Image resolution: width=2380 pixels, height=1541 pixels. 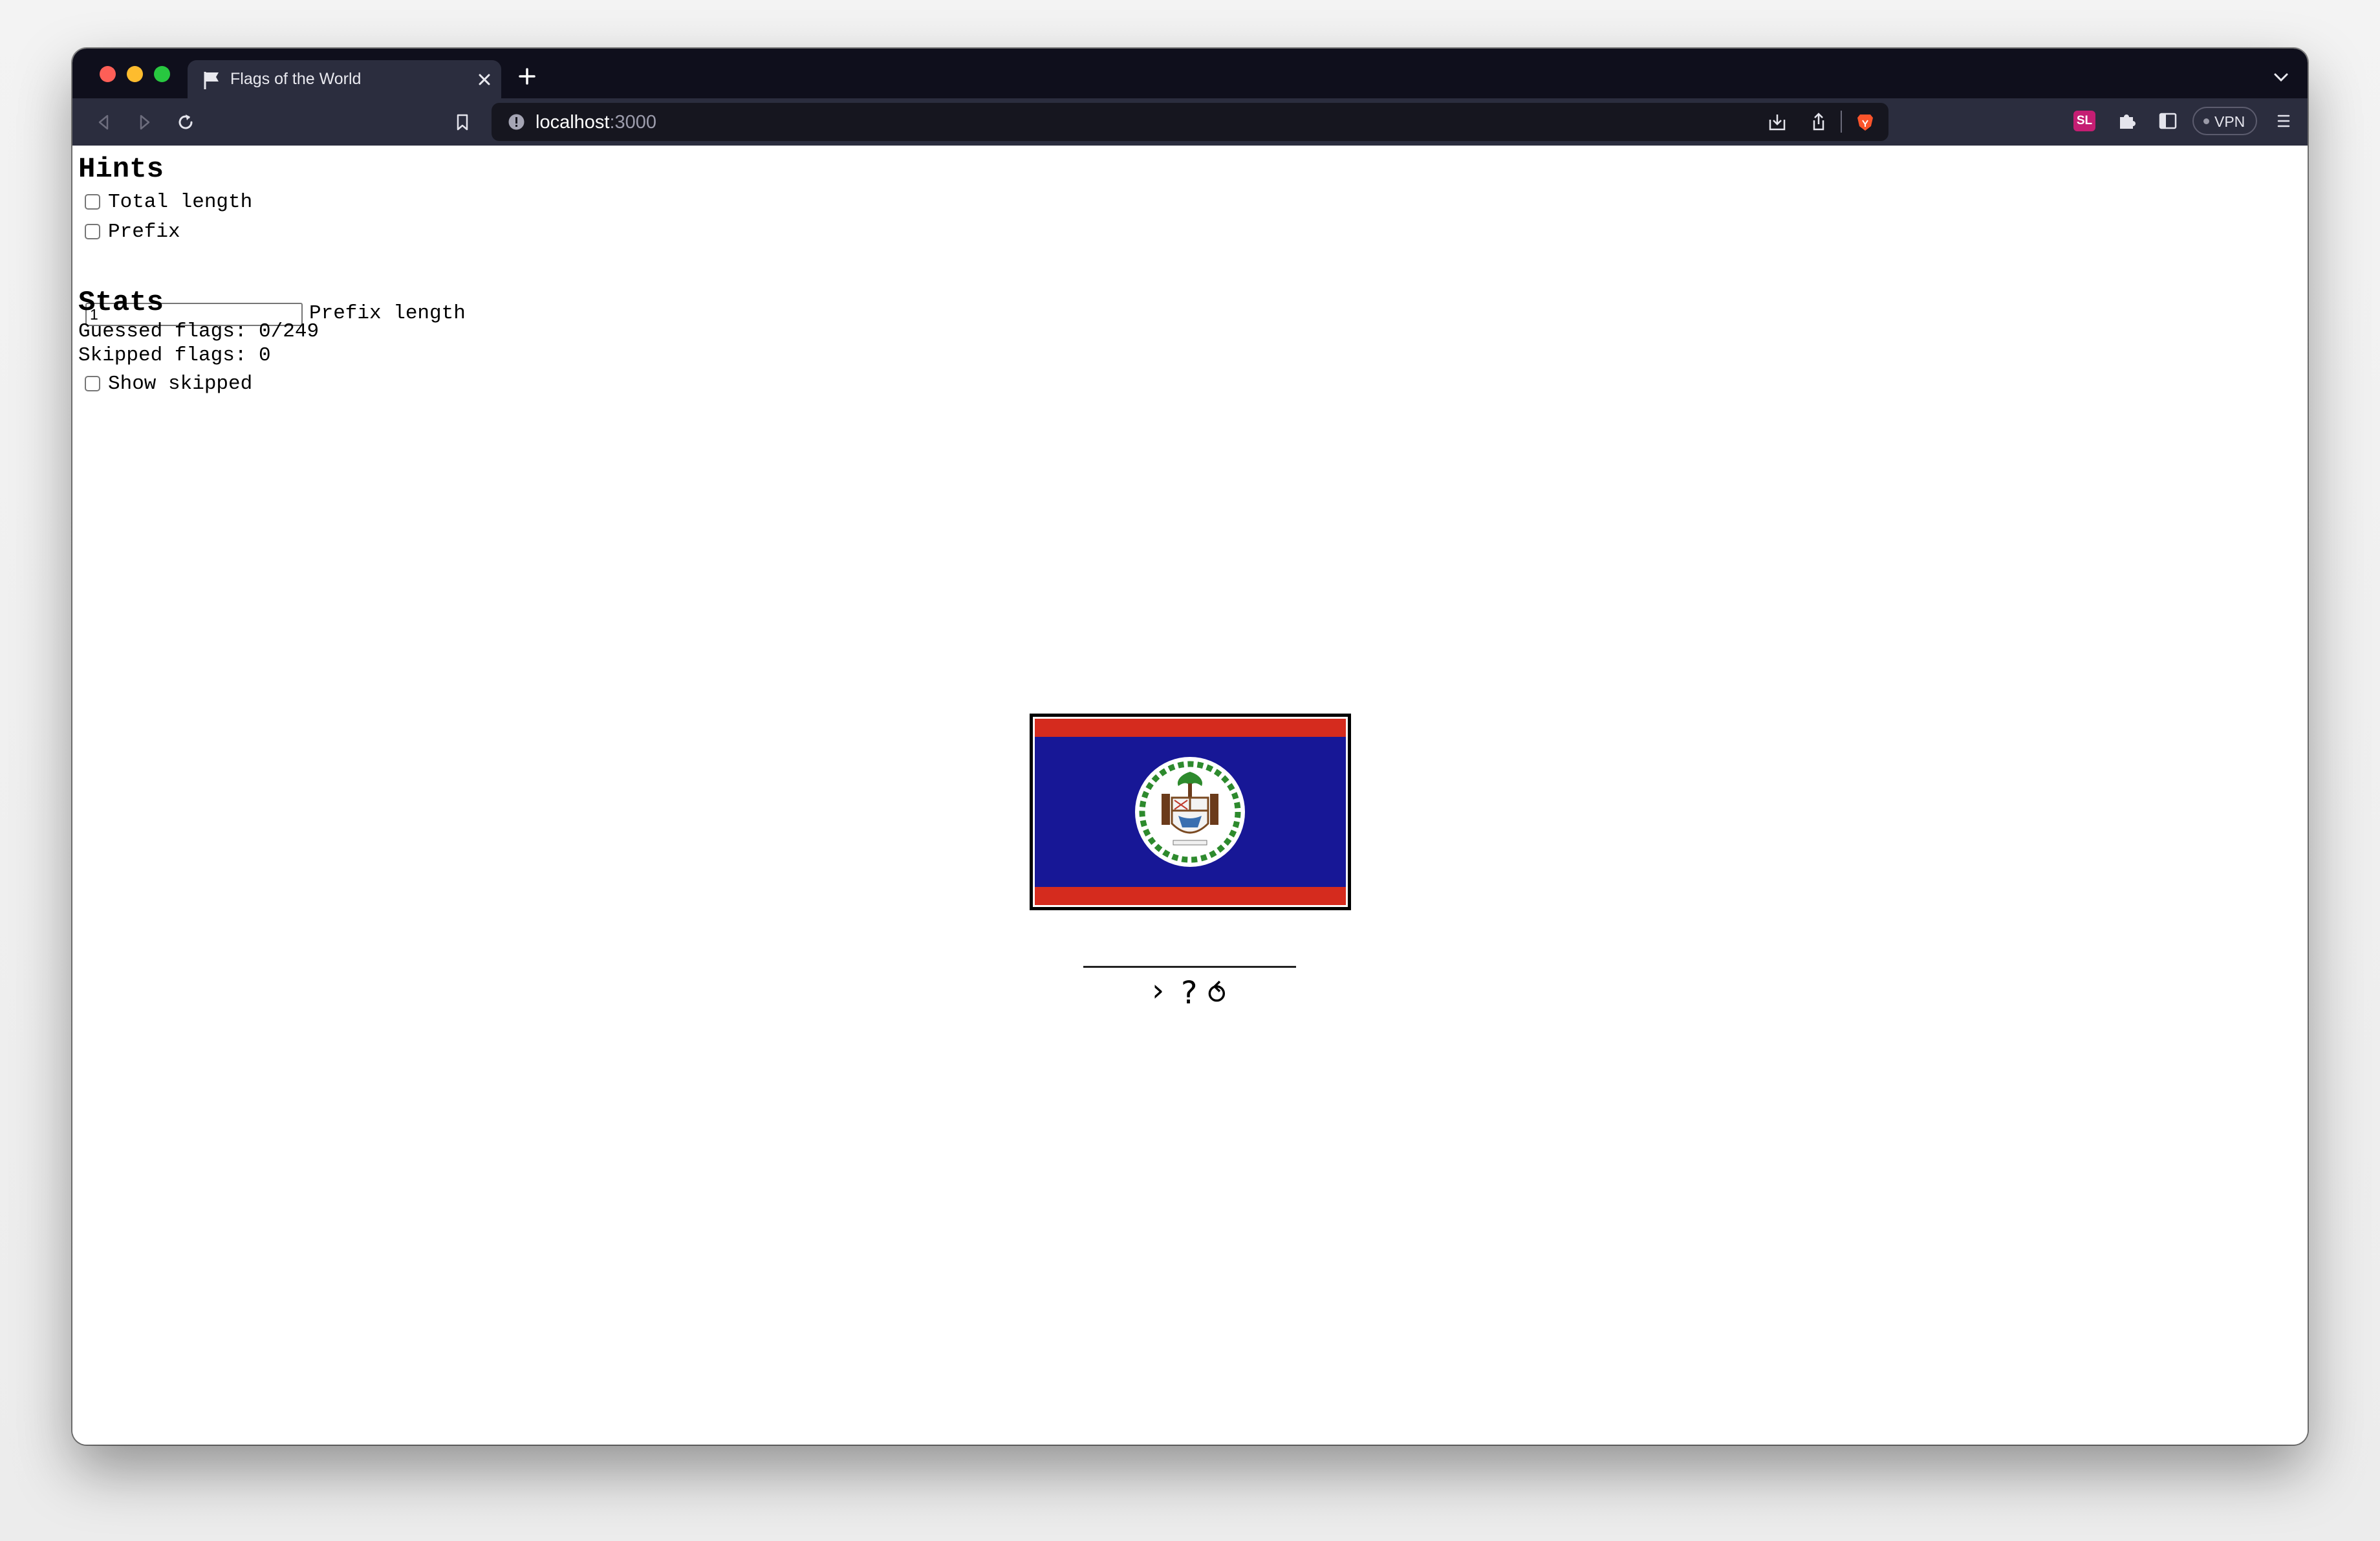 I want to click on show-skipped-checkbox, so click(x=93, y=383).